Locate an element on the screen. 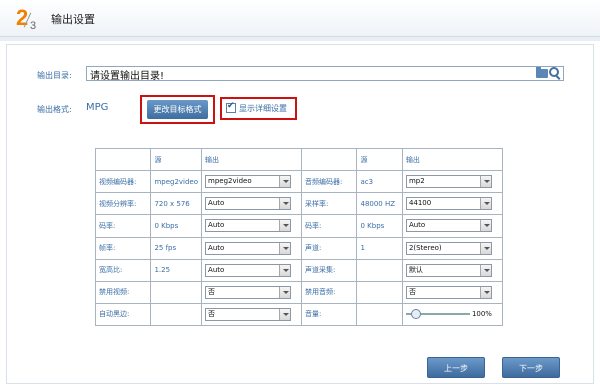 This screenshot has width=600, height=386. audio-setting-label: 声道采集: is located at coordinates (329, 270).